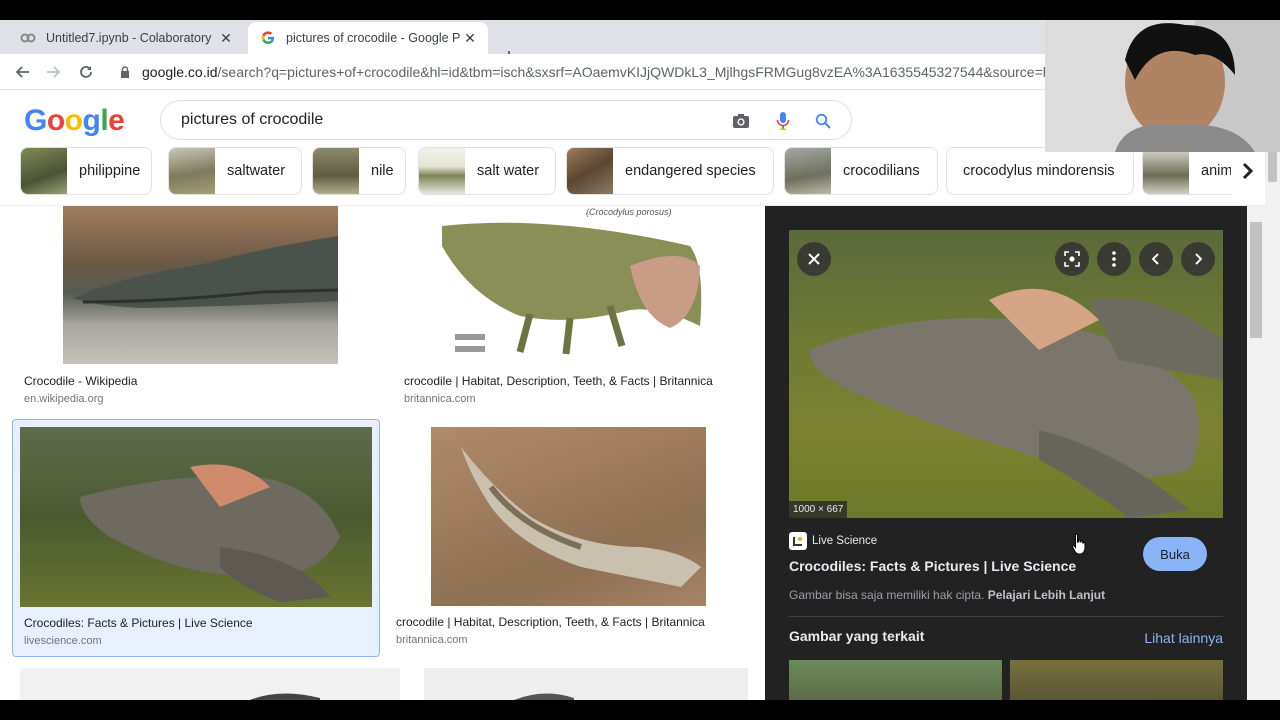  What do you see at coordinates (881, 171) in the screenshot?
I see `chip-label: crocodilians` at bounding box center [881, 171].